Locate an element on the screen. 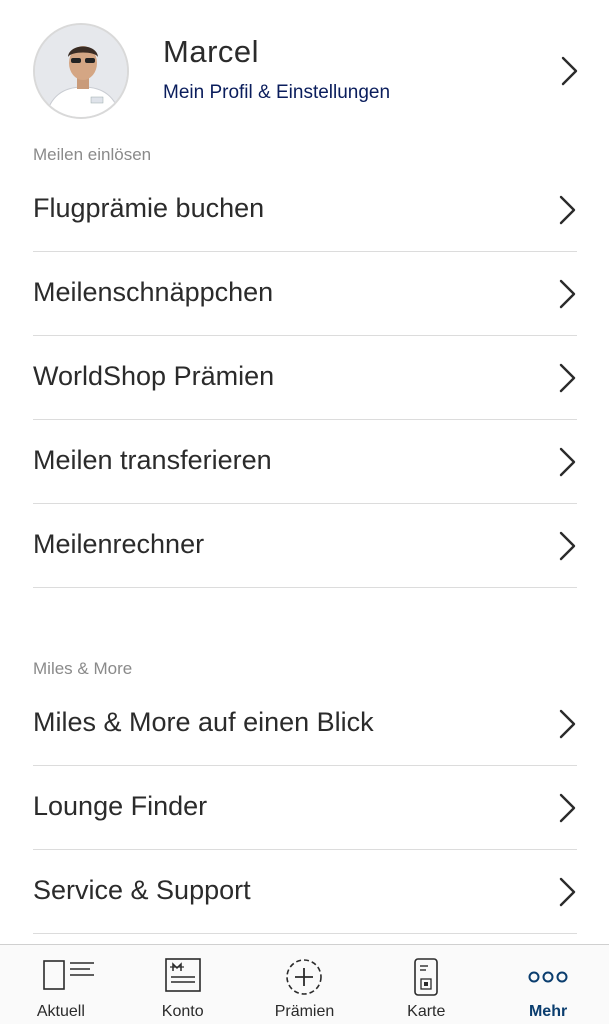  menu-item-meilenschnaeppchen: Meilenschnäppchen is located at coordinates (305, 294).